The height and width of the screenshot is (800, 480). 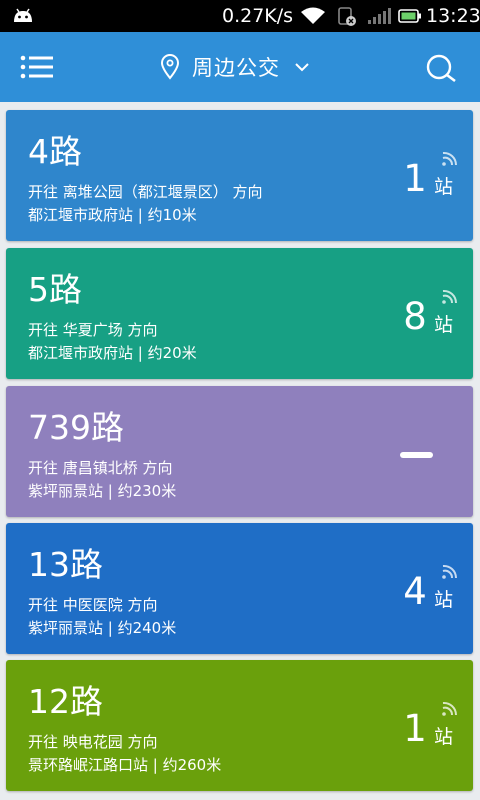 I want to click on signal-icon, so click(x=379, y=16).